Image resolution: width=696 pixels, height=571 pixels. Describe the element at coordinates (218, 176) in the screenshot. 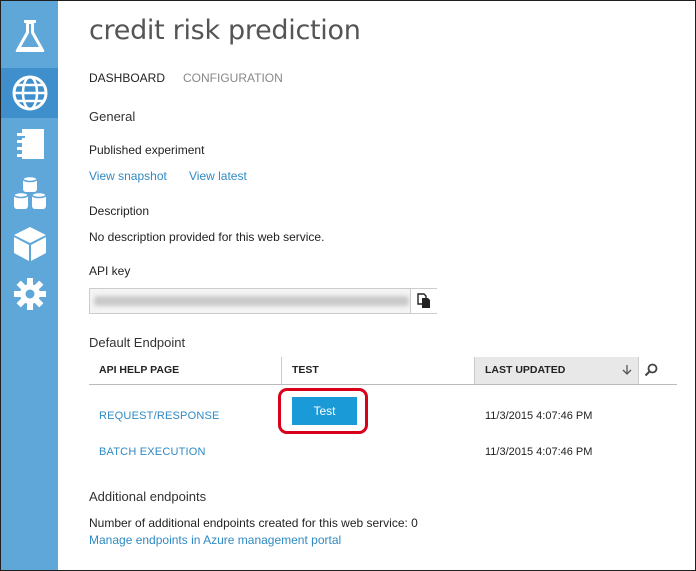

I see `view-latest-link: View latest` at that location.